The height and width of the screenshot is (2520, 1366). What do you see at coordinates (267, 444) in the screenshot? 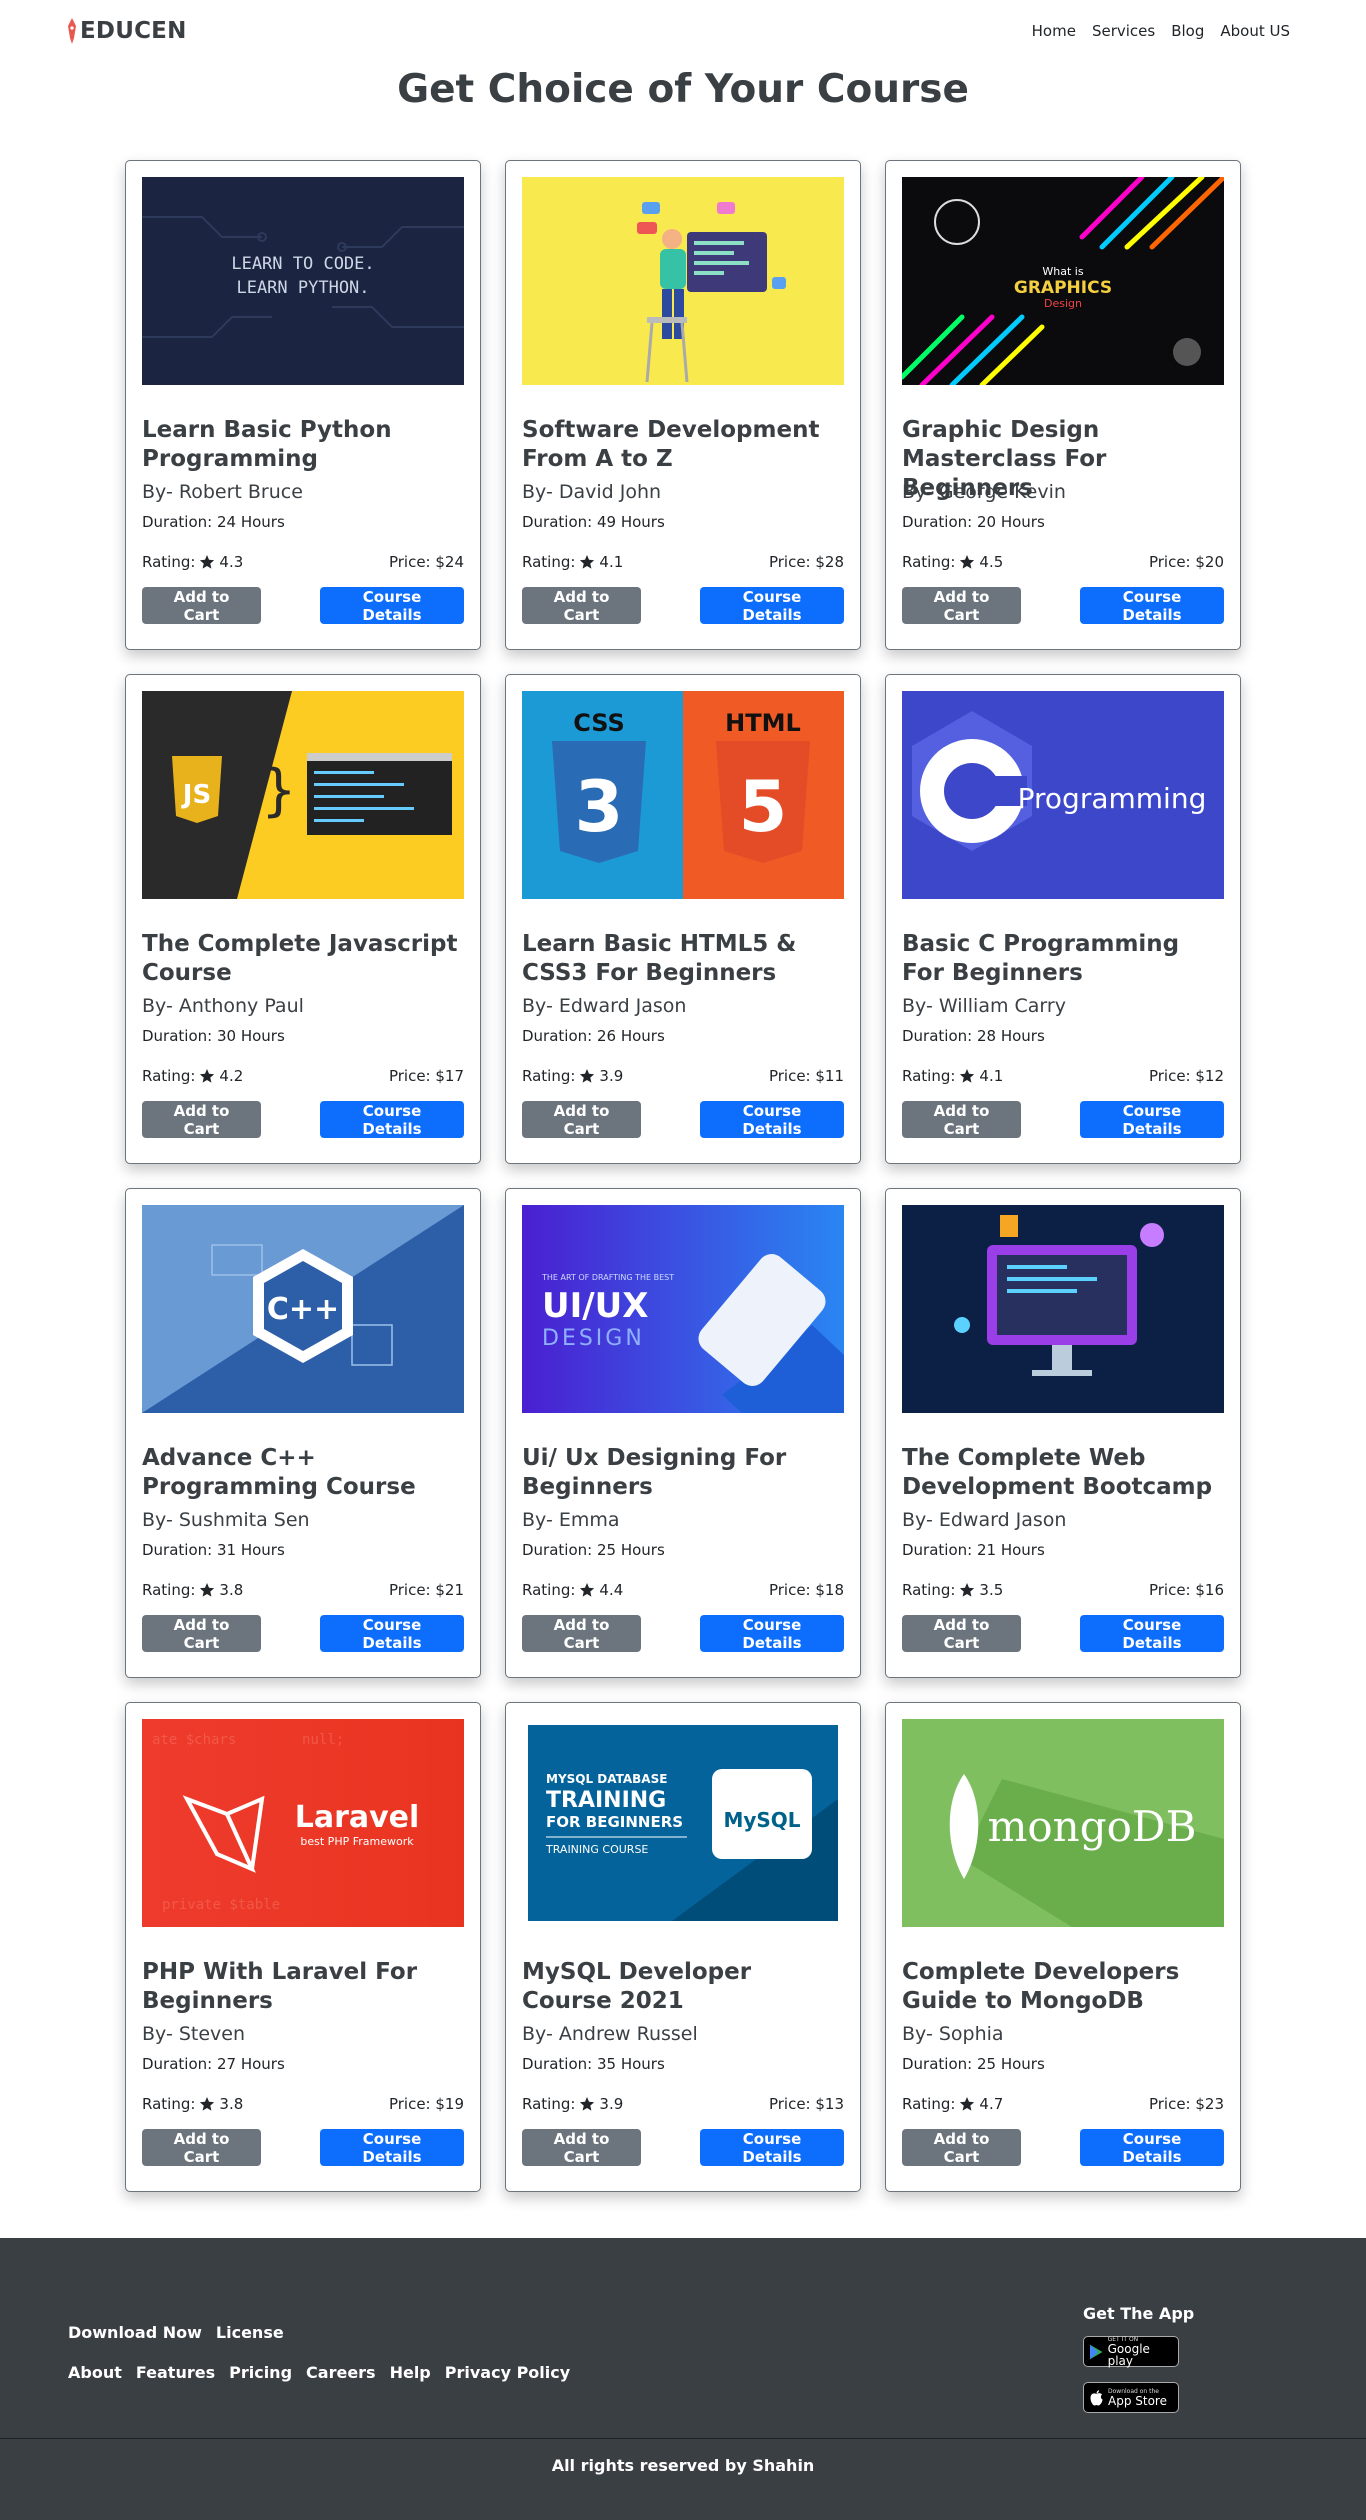
I see `course-title: Learn Basic Python Programming` at bounding box center [267, 444].